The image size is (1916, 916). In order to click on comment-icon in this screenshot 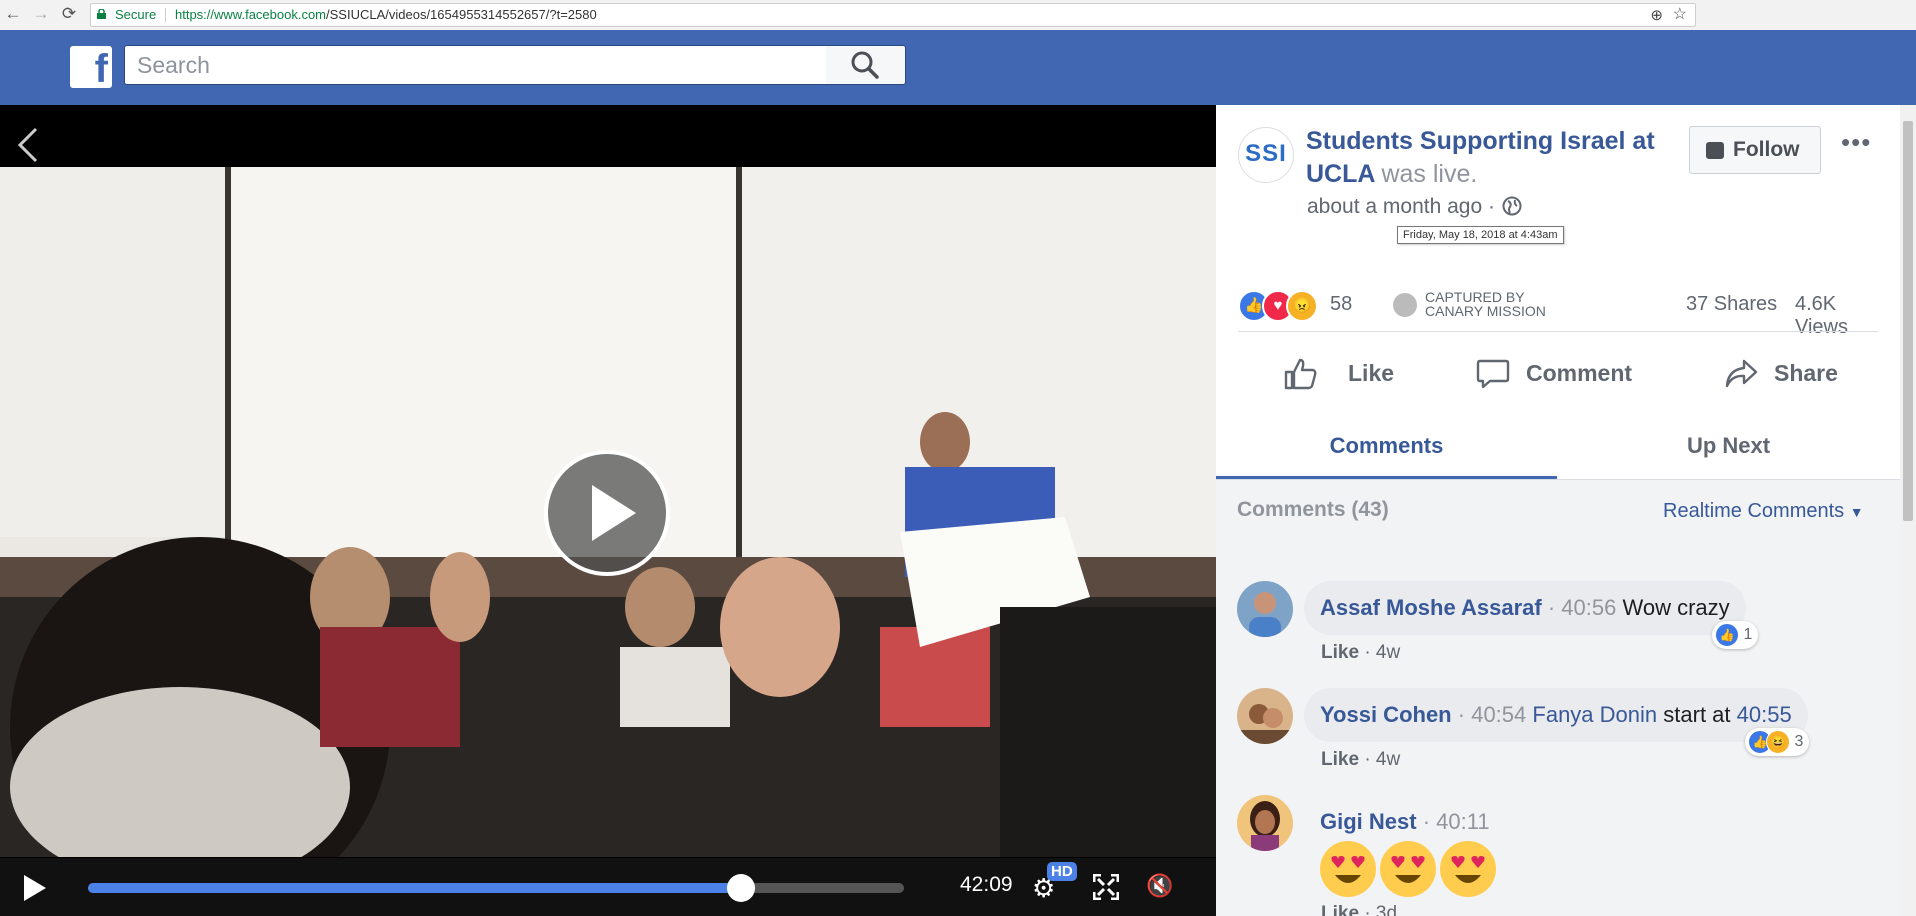, I will do `click(1493, 374)`.